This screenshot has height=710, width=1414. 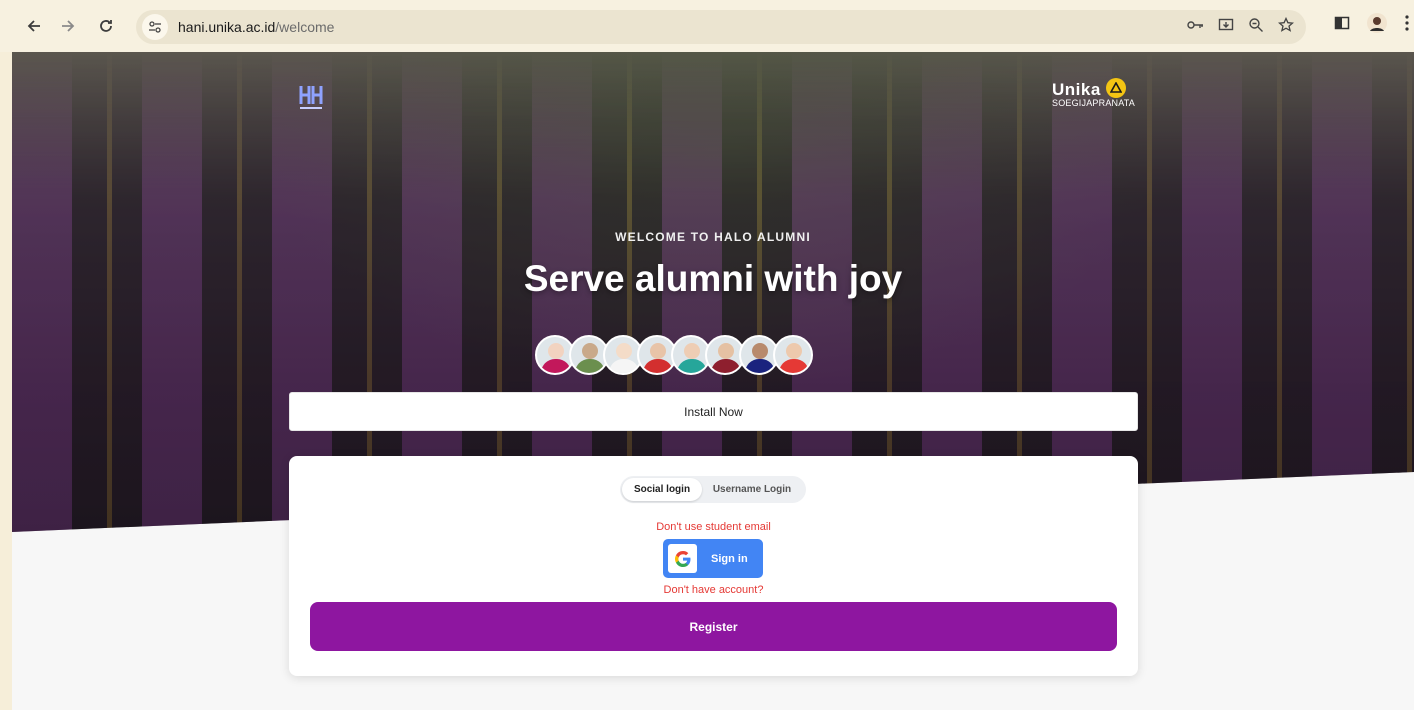 What do you see at coordinates (1093, 103) in the screenshot?
I see `unika-logo-sub: SOEGIJAPRANATA` at bounding box center [1093, 103].